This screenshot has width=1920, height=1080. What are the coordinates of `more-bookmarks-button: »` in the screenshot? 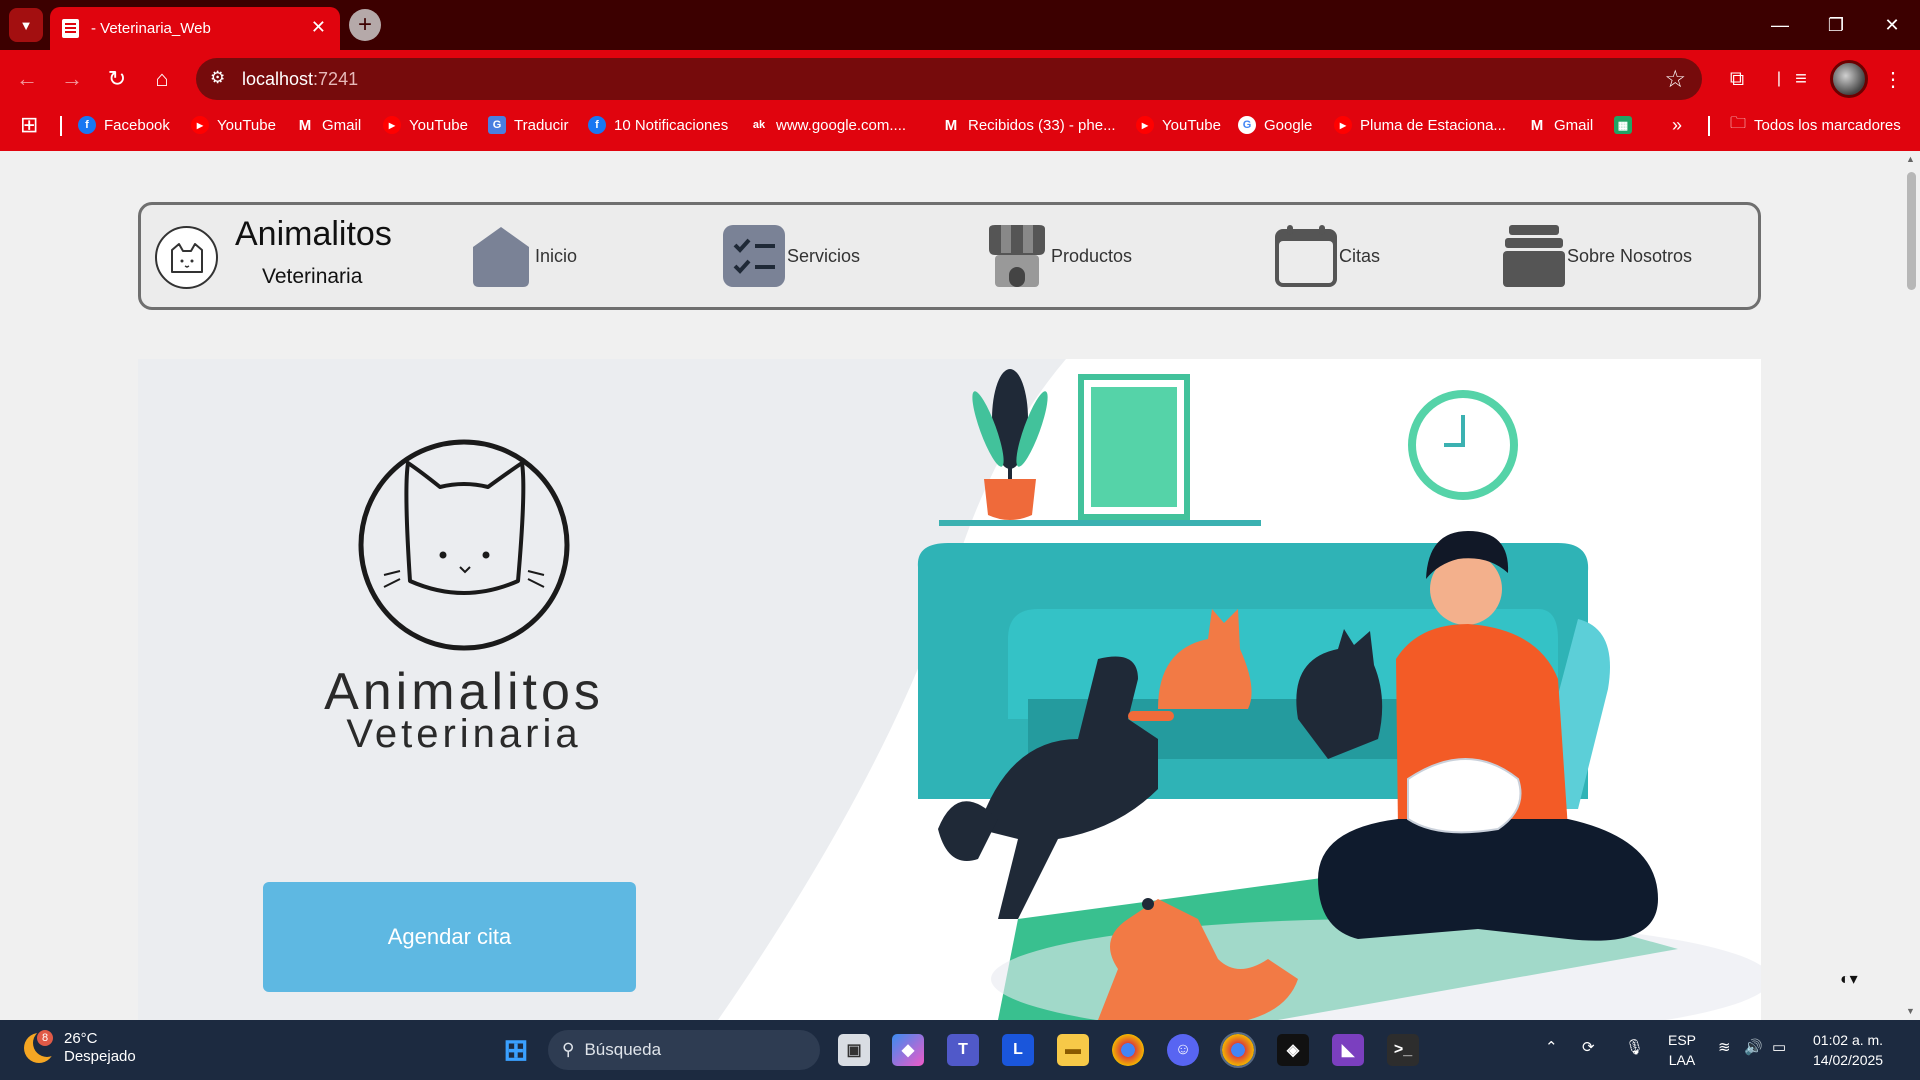 It's located at (1677, 125).